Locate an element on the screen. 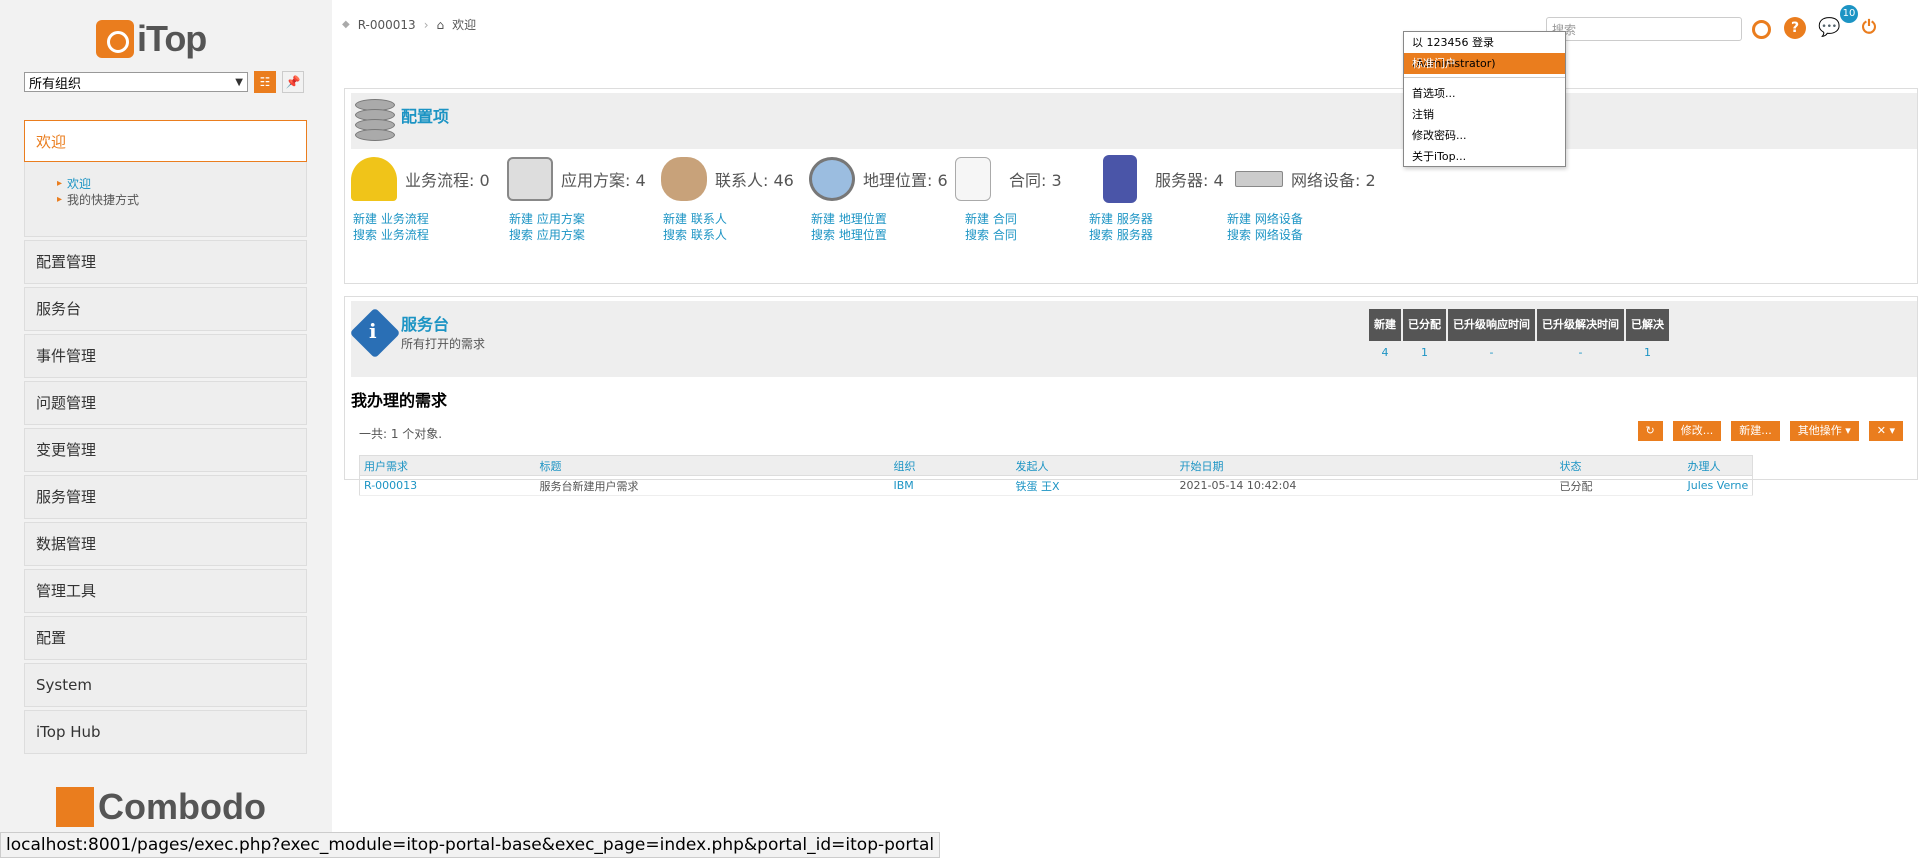 The width and height of the screenshot is (1918, 858). new-link: 新建 联系人 is located at coordinates (695, 219).